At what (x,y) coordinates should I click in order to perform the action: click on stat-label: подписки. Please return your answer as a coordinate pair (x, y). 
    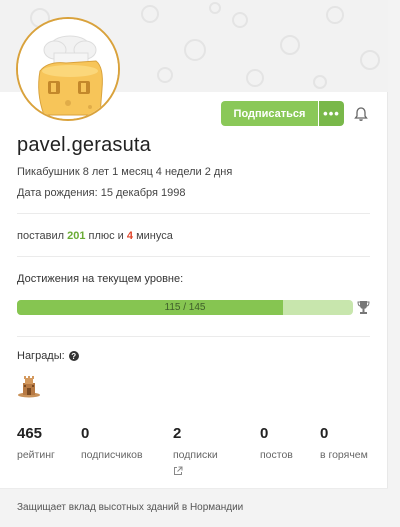
    Looking at the image, I should click on (195, 455).